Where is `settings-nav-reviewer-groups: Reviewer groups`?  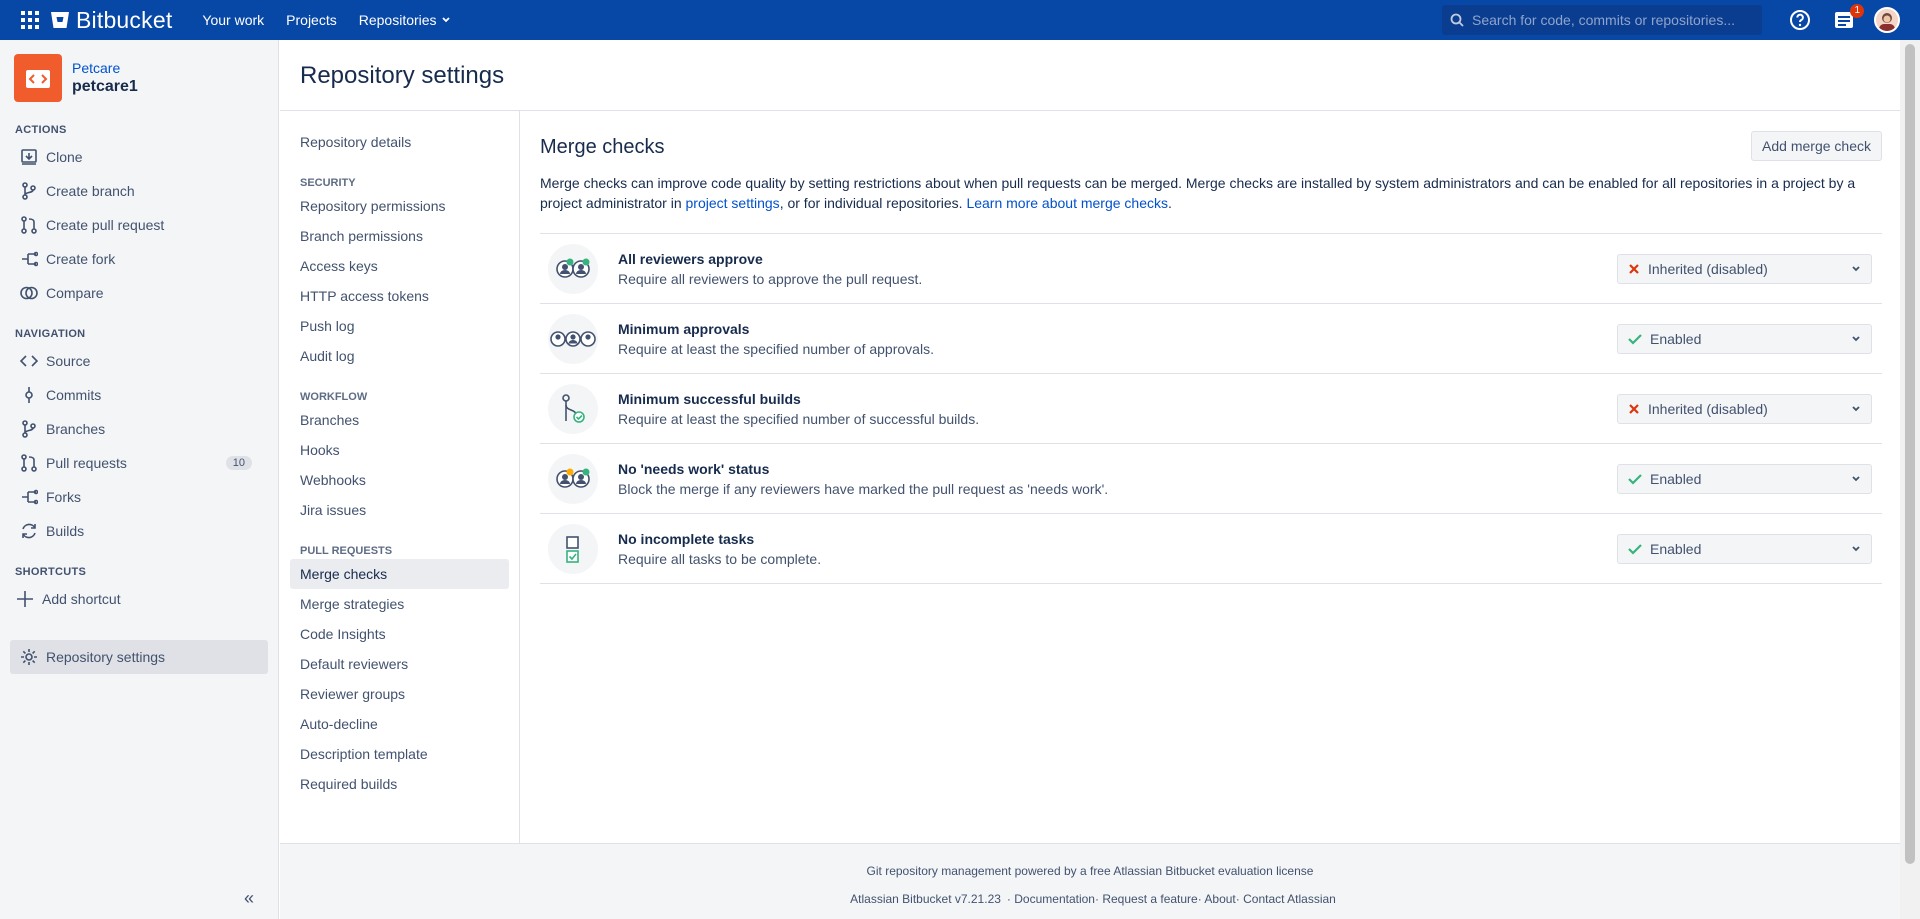
settings-nav-reviewer-groups: Reviewer groups is located at coordinates (399, 694).